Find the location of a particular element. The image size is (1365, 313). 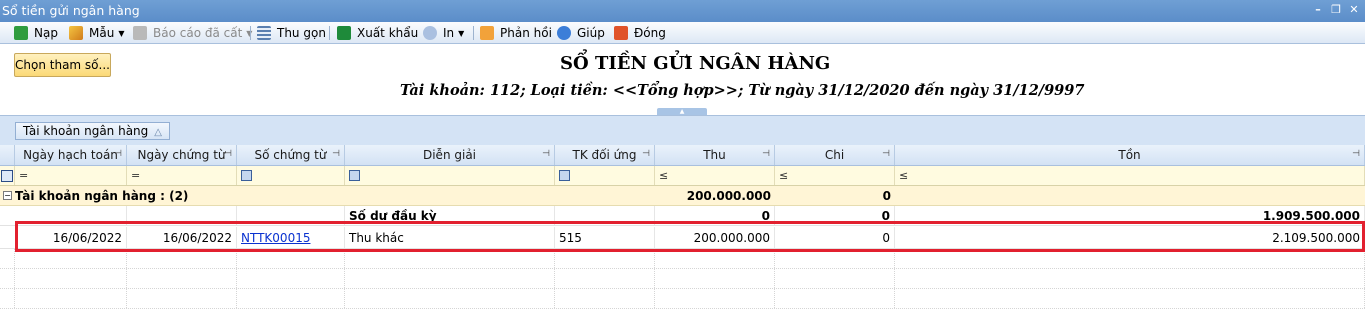

window-controls: – ❐ ✕ is located at coordinates (1336, 10).